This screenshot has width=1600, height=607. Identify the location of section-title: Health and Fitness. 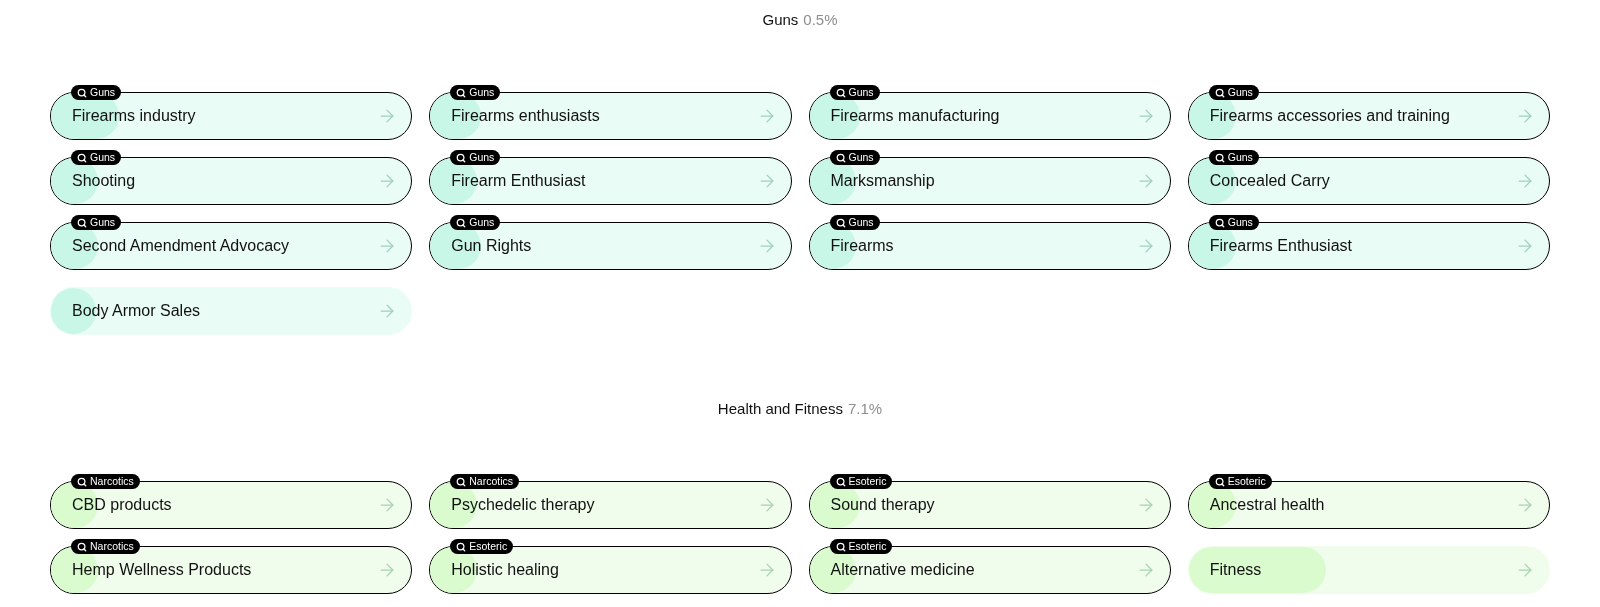
(780, 408).